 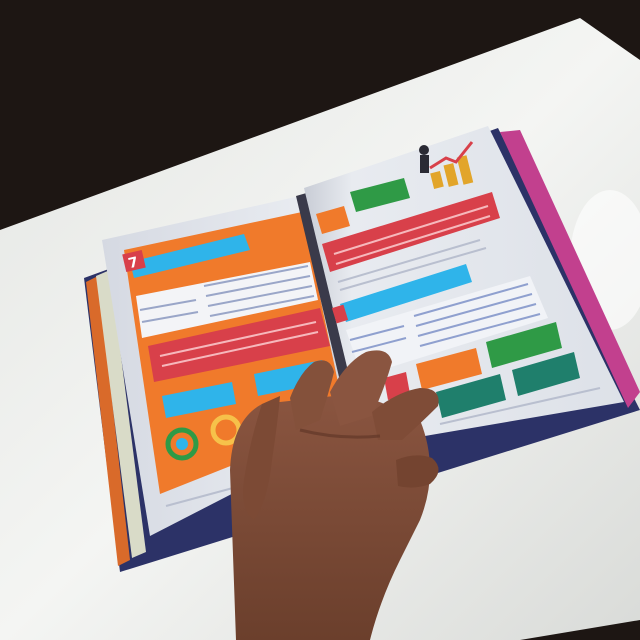 What do you see at coordinates (424, 150) in the screenshot?
I see `businessman-icon` at bounding box center [424, 150].